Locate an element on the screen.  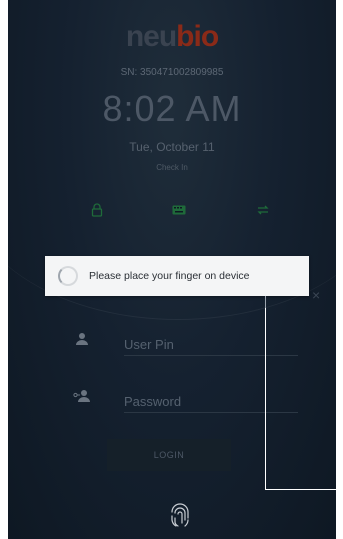
fingerprint-prompt-text: Please place your finger on device is located at coordinates (169, 276).